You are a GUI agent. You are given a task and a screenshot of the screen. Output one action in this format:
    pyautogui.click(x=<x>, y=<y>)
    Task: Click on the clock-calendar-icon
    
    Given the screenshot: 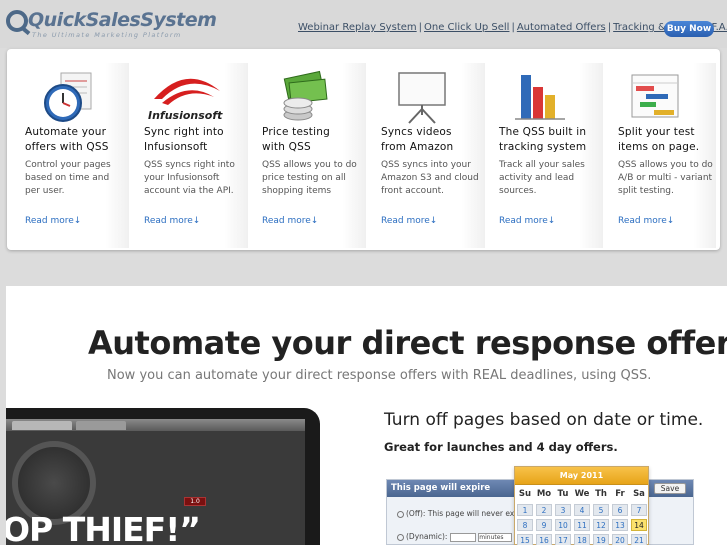 What is the action you would take?
    pyautogui.click(x=68, y=97)
    